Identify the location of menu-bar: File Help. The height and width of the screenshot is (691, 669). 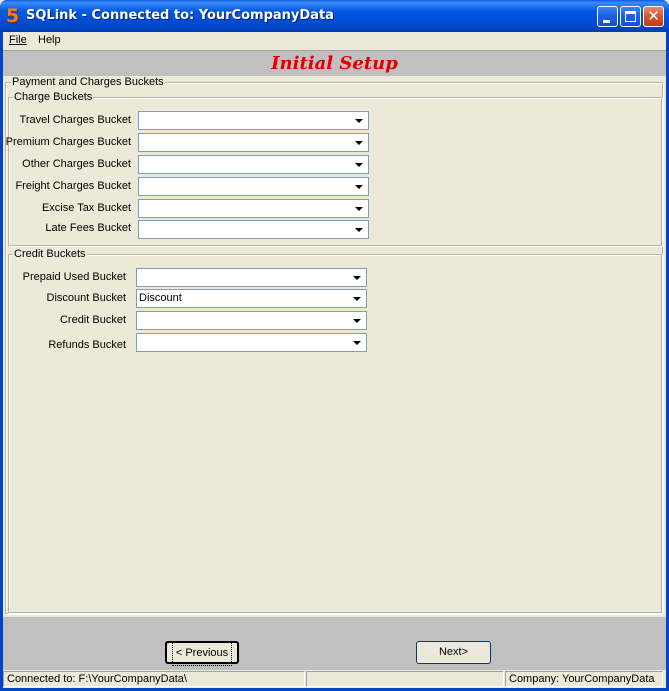
(334, 41).